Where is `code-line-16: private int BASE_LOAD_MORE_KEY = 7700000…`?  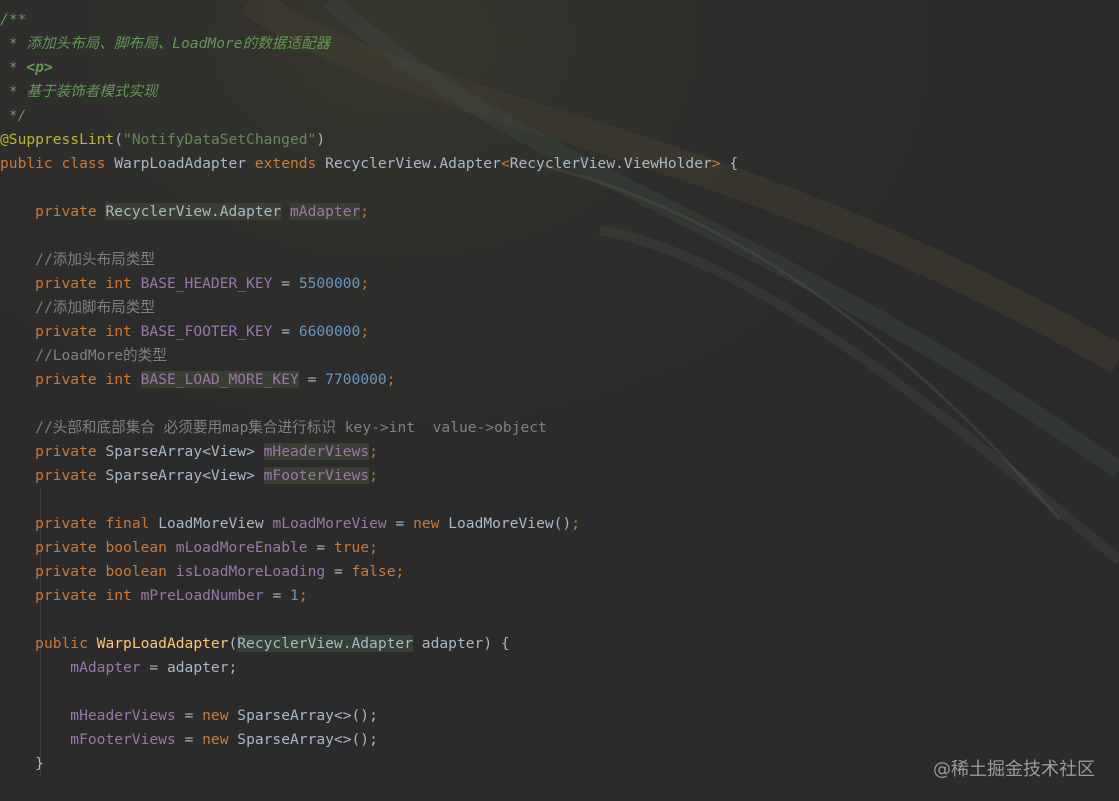
code-line-16: private int BASE_LOAD_MORE_KEY = 7700000… is located at coordinates (215, 379).